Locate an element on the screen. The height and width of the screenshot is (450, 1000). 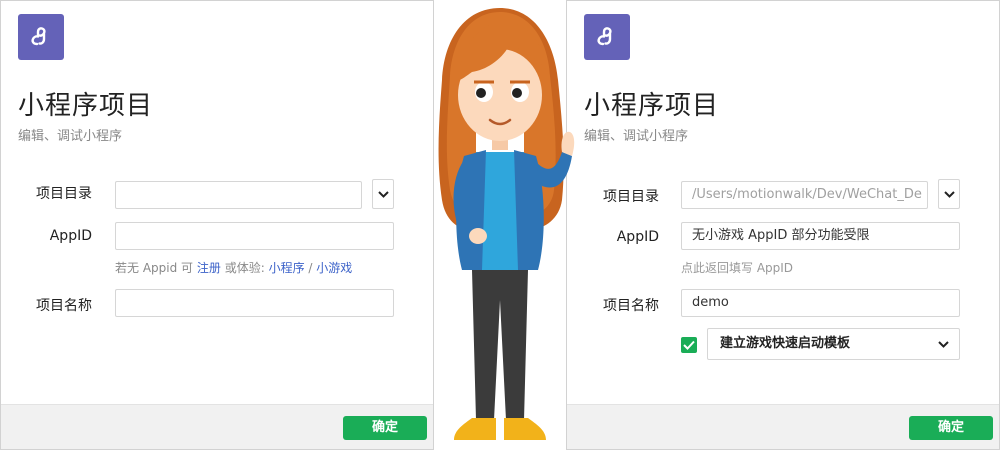
project-name-input is located at coordinates (254, 303).